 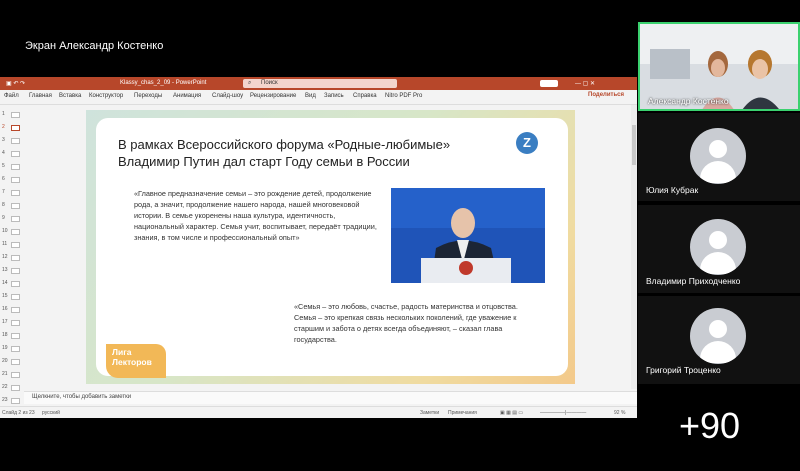 I want to click on liga-label: Лига Лекторов, so click(x=132, y=357).